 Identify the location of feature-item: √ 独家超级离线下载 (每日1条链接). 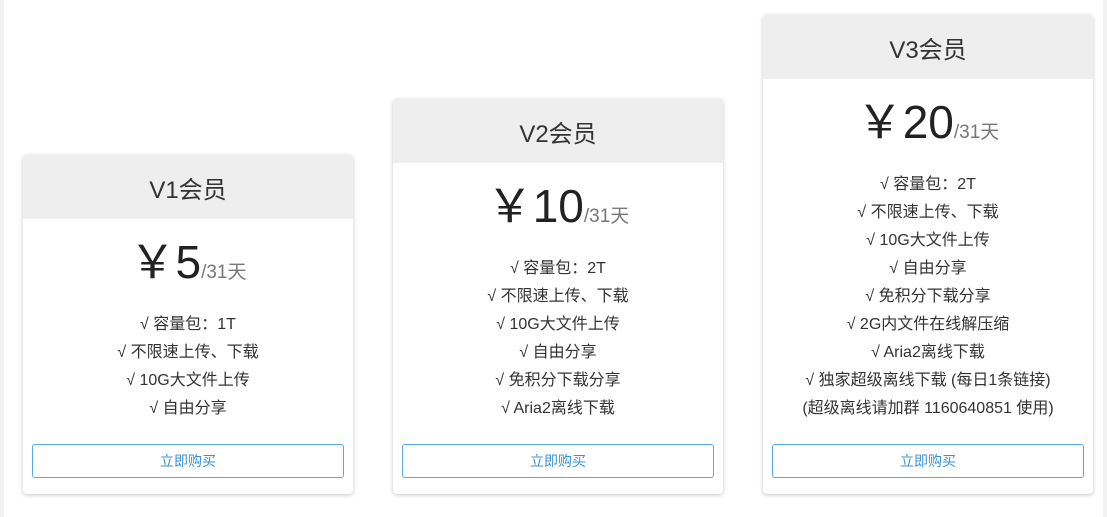
(928, 380).